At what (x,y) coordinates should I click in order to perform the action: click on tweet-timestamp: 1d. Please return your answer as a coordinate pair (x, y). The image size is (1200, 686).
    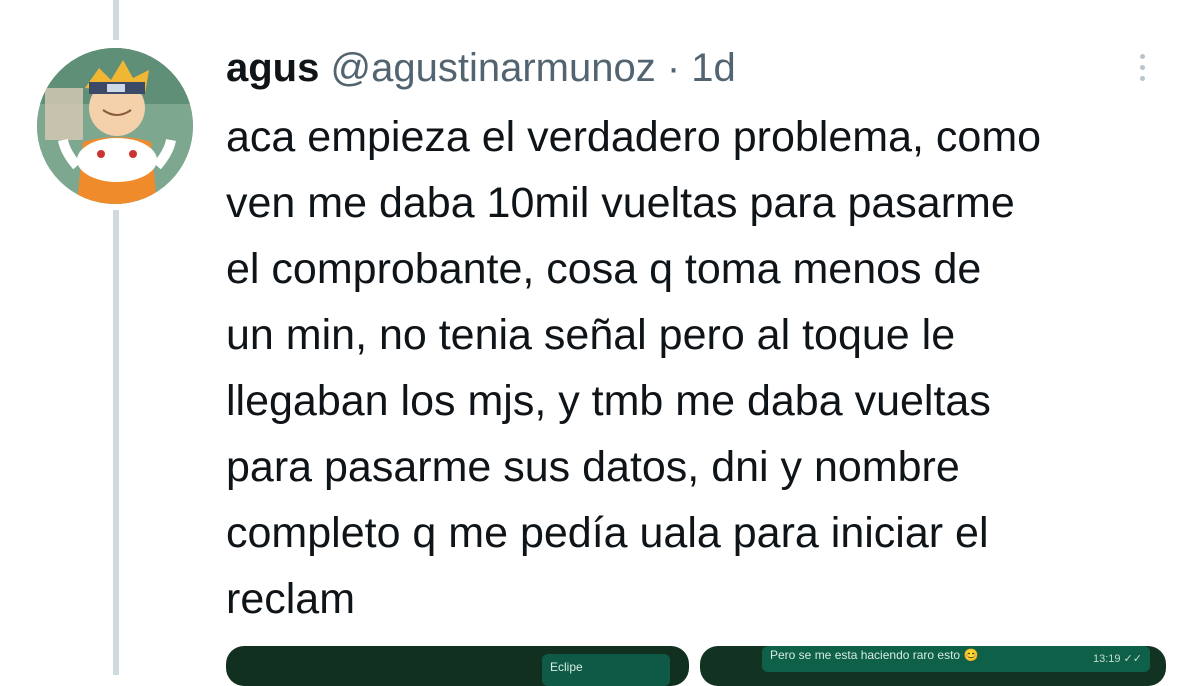
    Looking at the image, I should click on (713, 68).